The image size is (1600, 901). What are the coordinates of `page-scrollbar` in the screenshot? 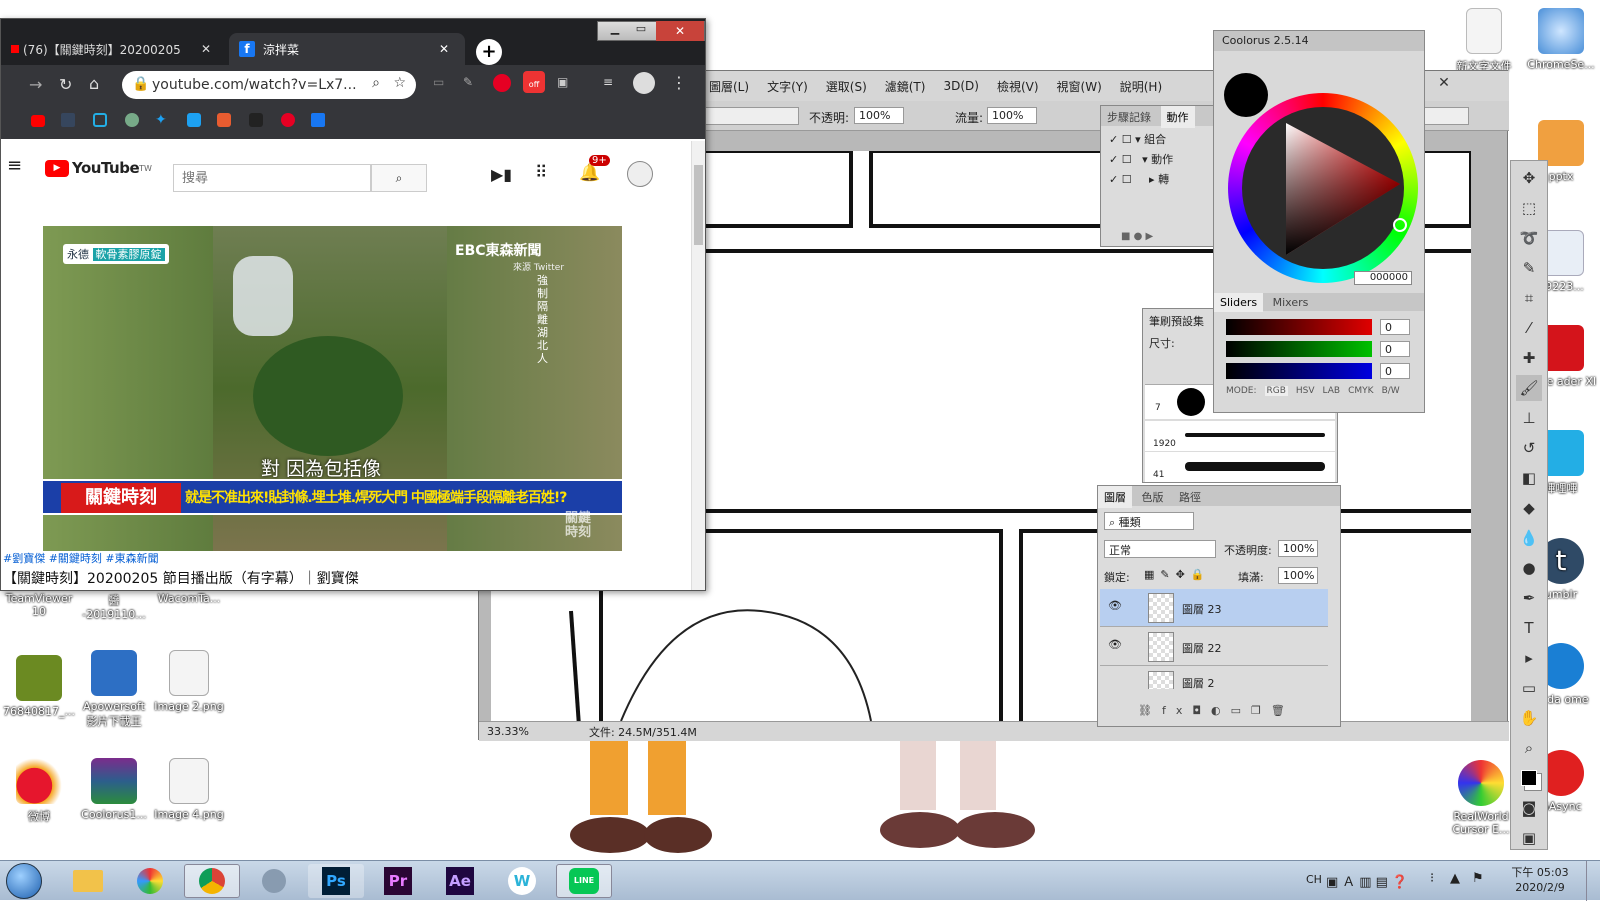 It's located at (698, 365).